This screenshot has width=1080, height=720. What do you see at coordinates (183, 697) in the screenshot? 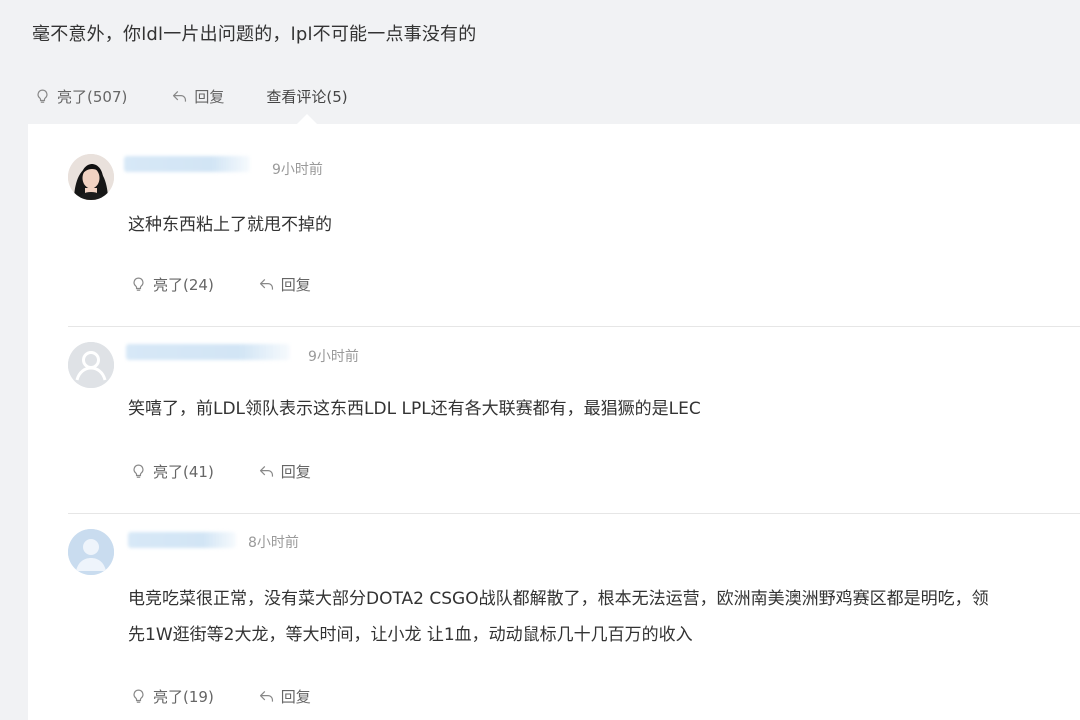
I see `reply-like-label: 亮了(19)` at bounding box center [183, 697].